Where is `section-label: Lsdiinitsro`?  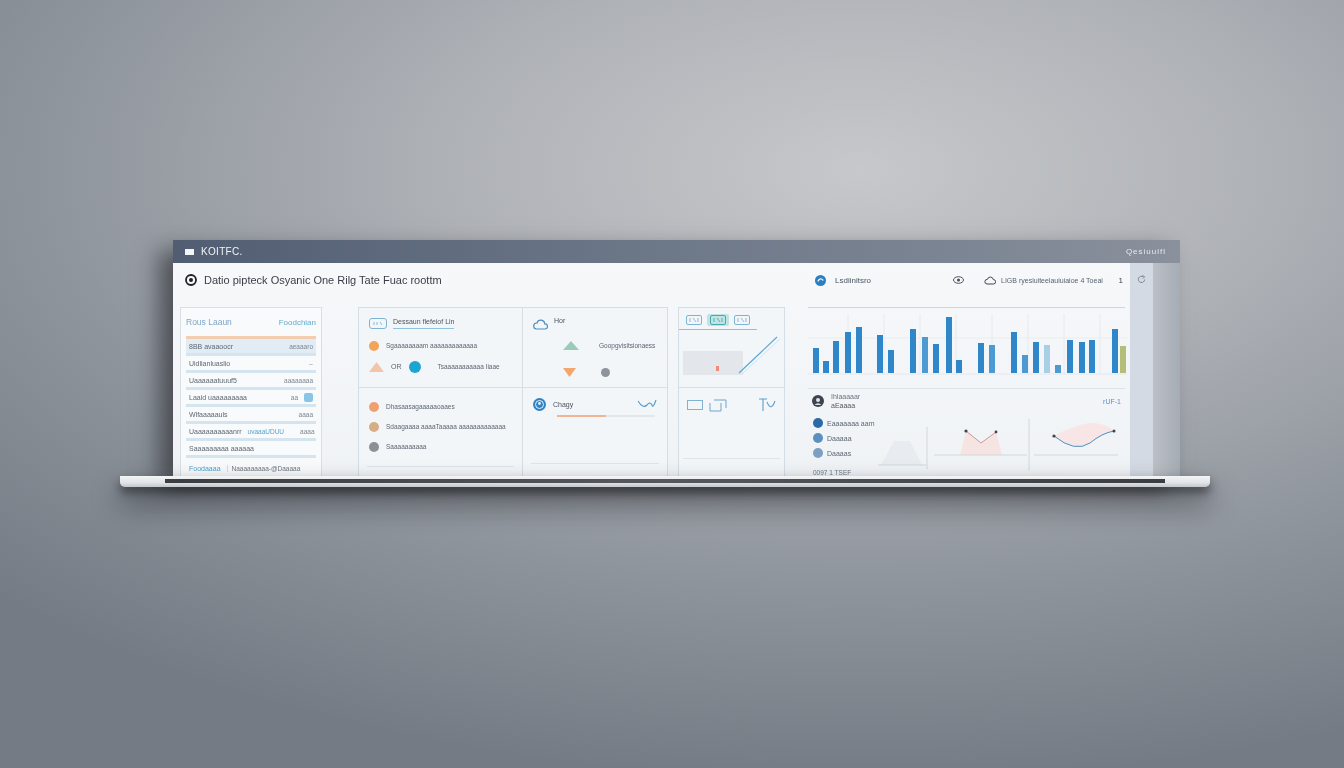 section-label: Lsdiinitsro is located at coordinates (853, 280).